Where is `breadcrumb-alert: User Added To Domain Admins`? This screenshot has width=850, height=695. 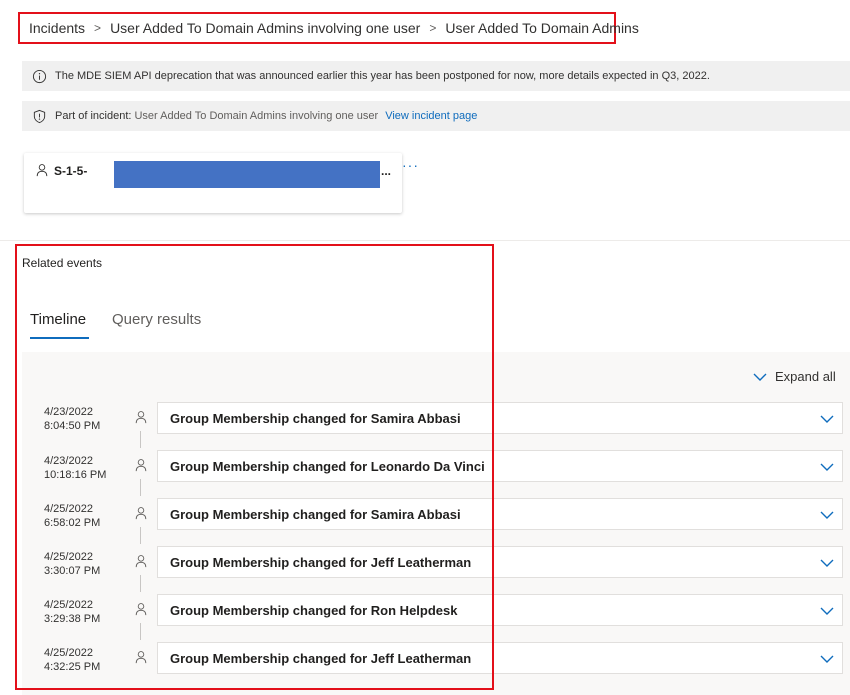
breadcrumb-alert: User Added To Domain Admins is located at coordinates (542, 28).